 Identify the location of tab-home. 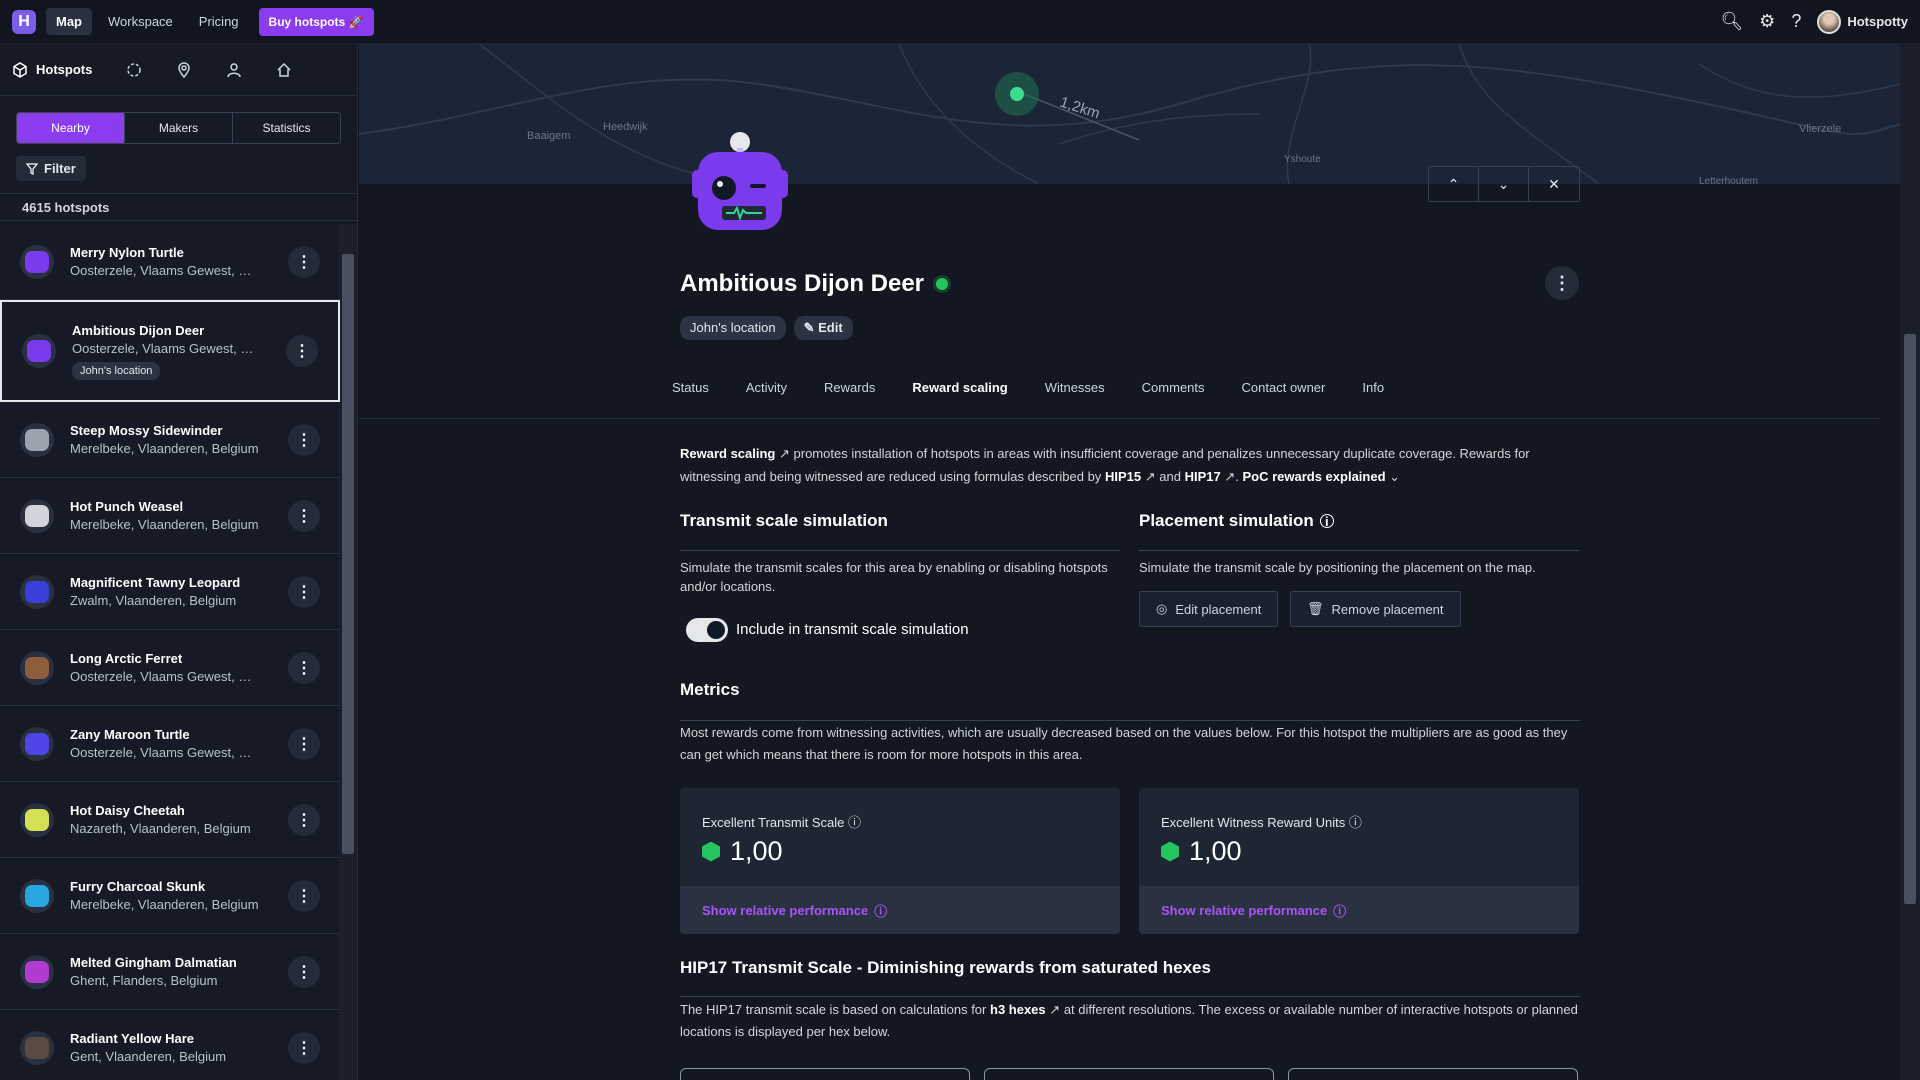
(284, 70).